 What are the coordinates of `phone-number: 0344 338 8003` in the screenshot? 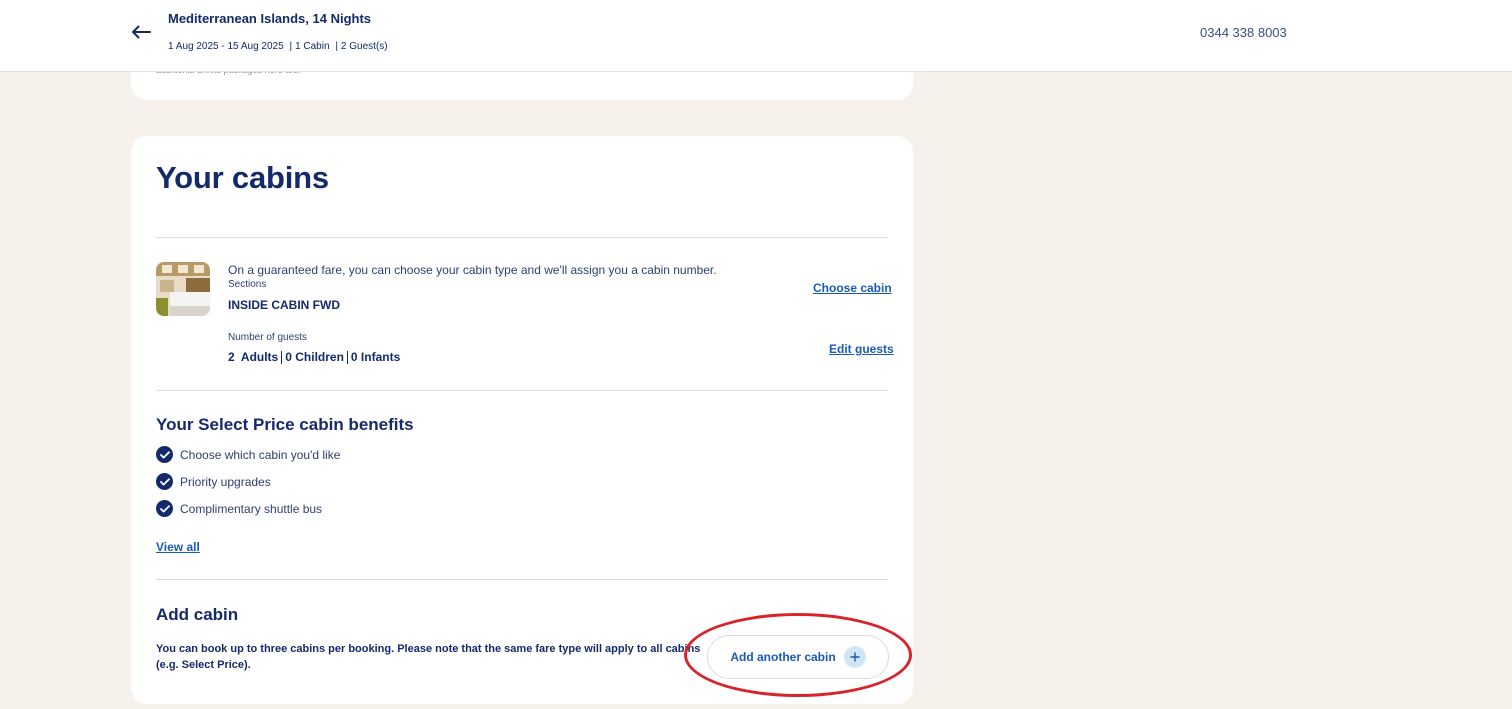 It's located at (1243, 32).